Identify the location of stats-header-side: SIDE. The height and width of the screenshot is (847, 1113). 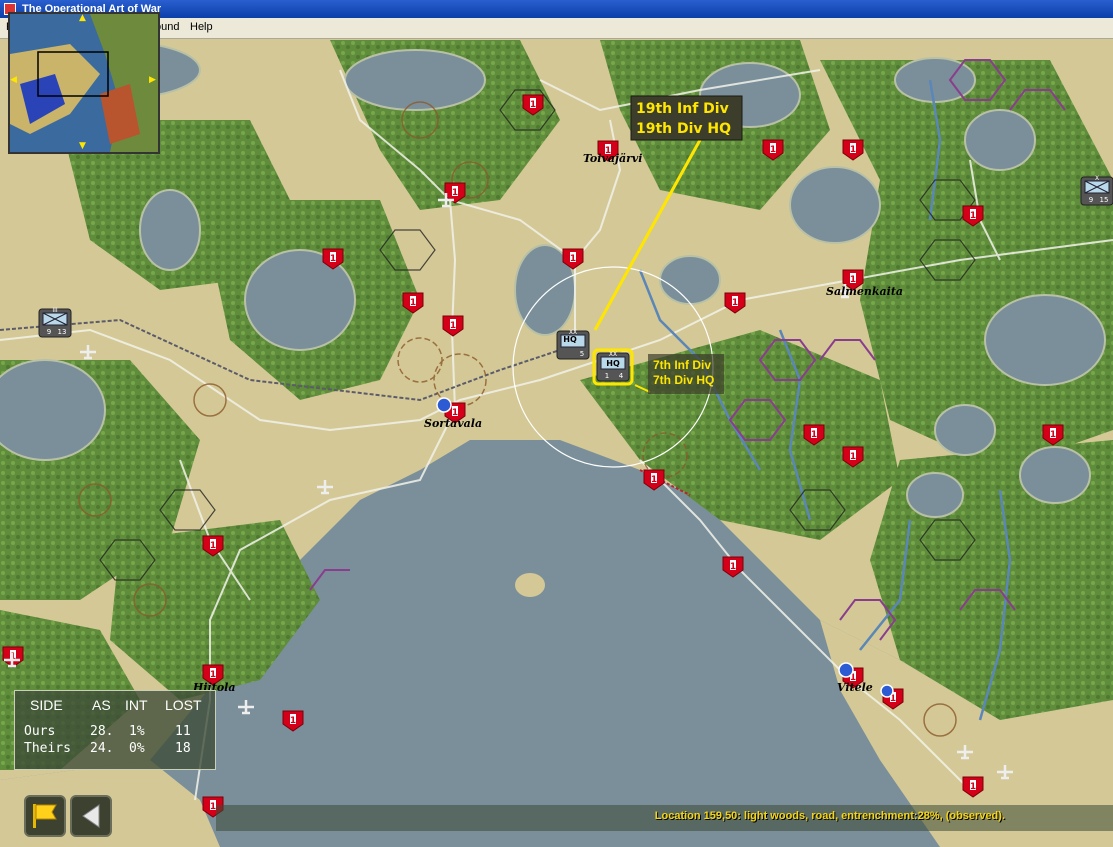
(46, 705).